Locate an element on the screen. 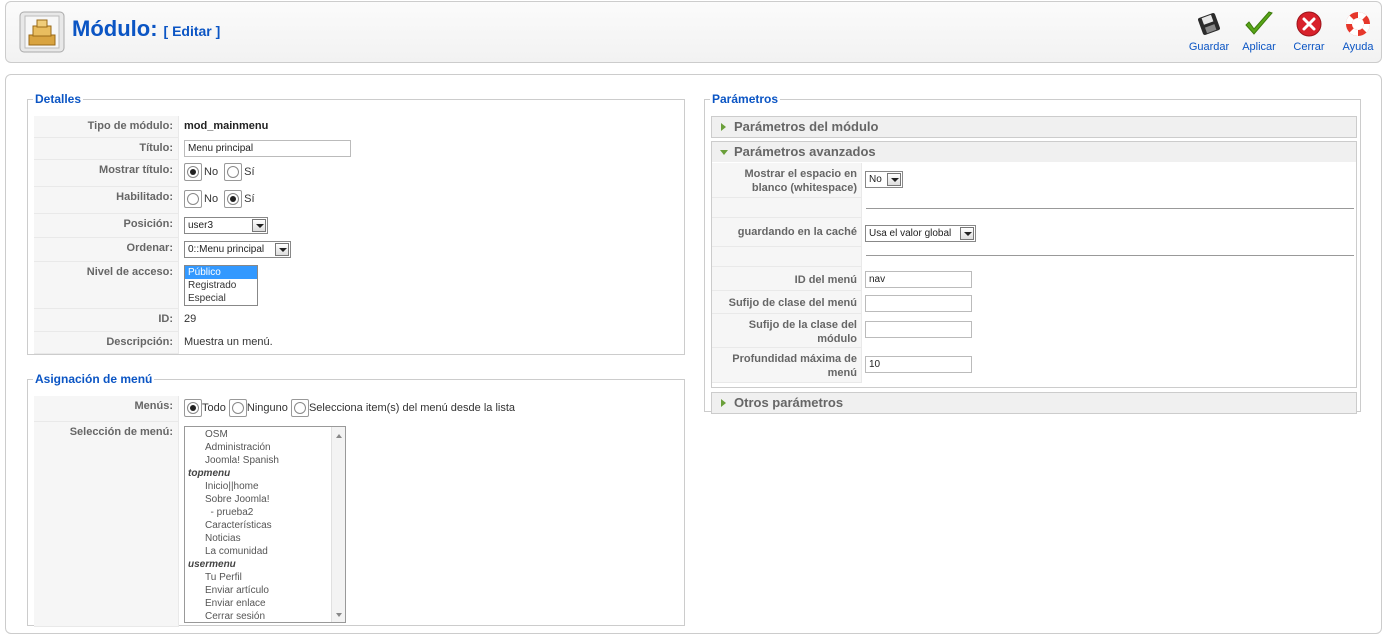 The height and width of the screenshot is (634, 1386). triangle-down-icon is located at coordinates (724, 152).